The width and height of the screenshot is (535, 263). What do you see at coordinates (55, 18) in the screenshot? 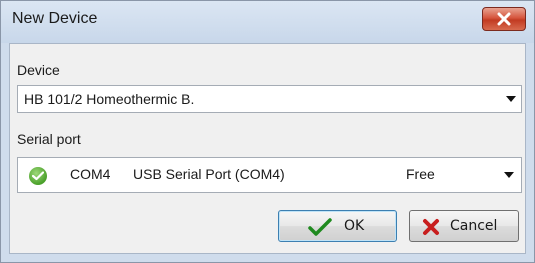
I see `window-title: New Device` at bounding box center [55, 18].